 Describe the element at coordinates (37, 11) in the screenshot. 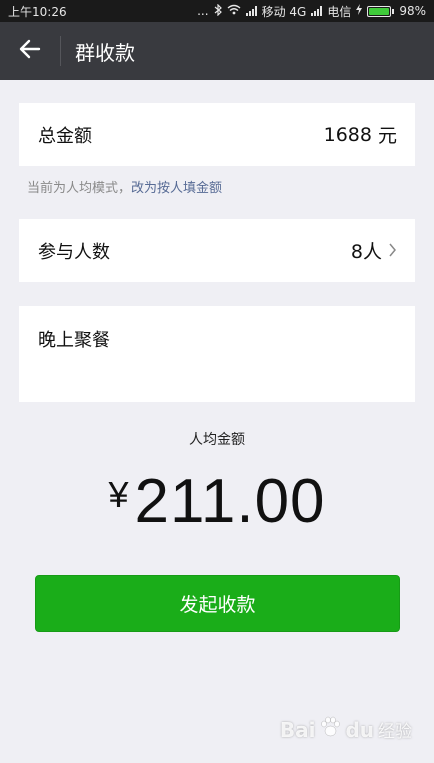

I see `status-time: 上午10:26` at that location.